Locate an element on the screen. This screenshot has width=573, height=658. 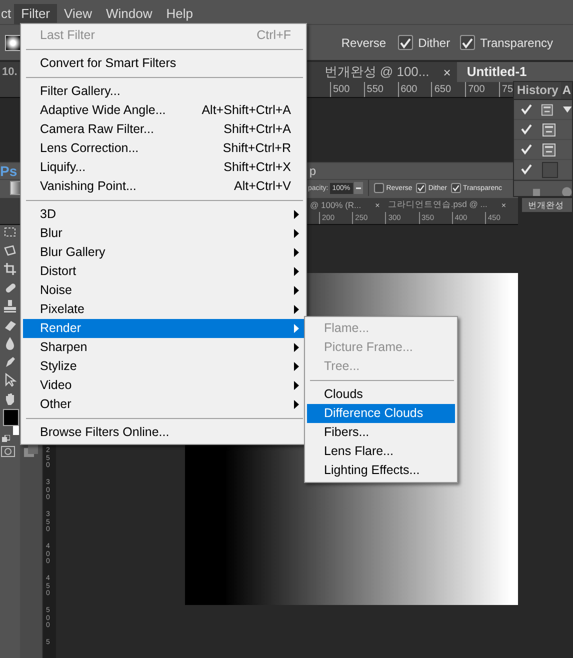
menu-item: View is located at coordinates (78, 14).